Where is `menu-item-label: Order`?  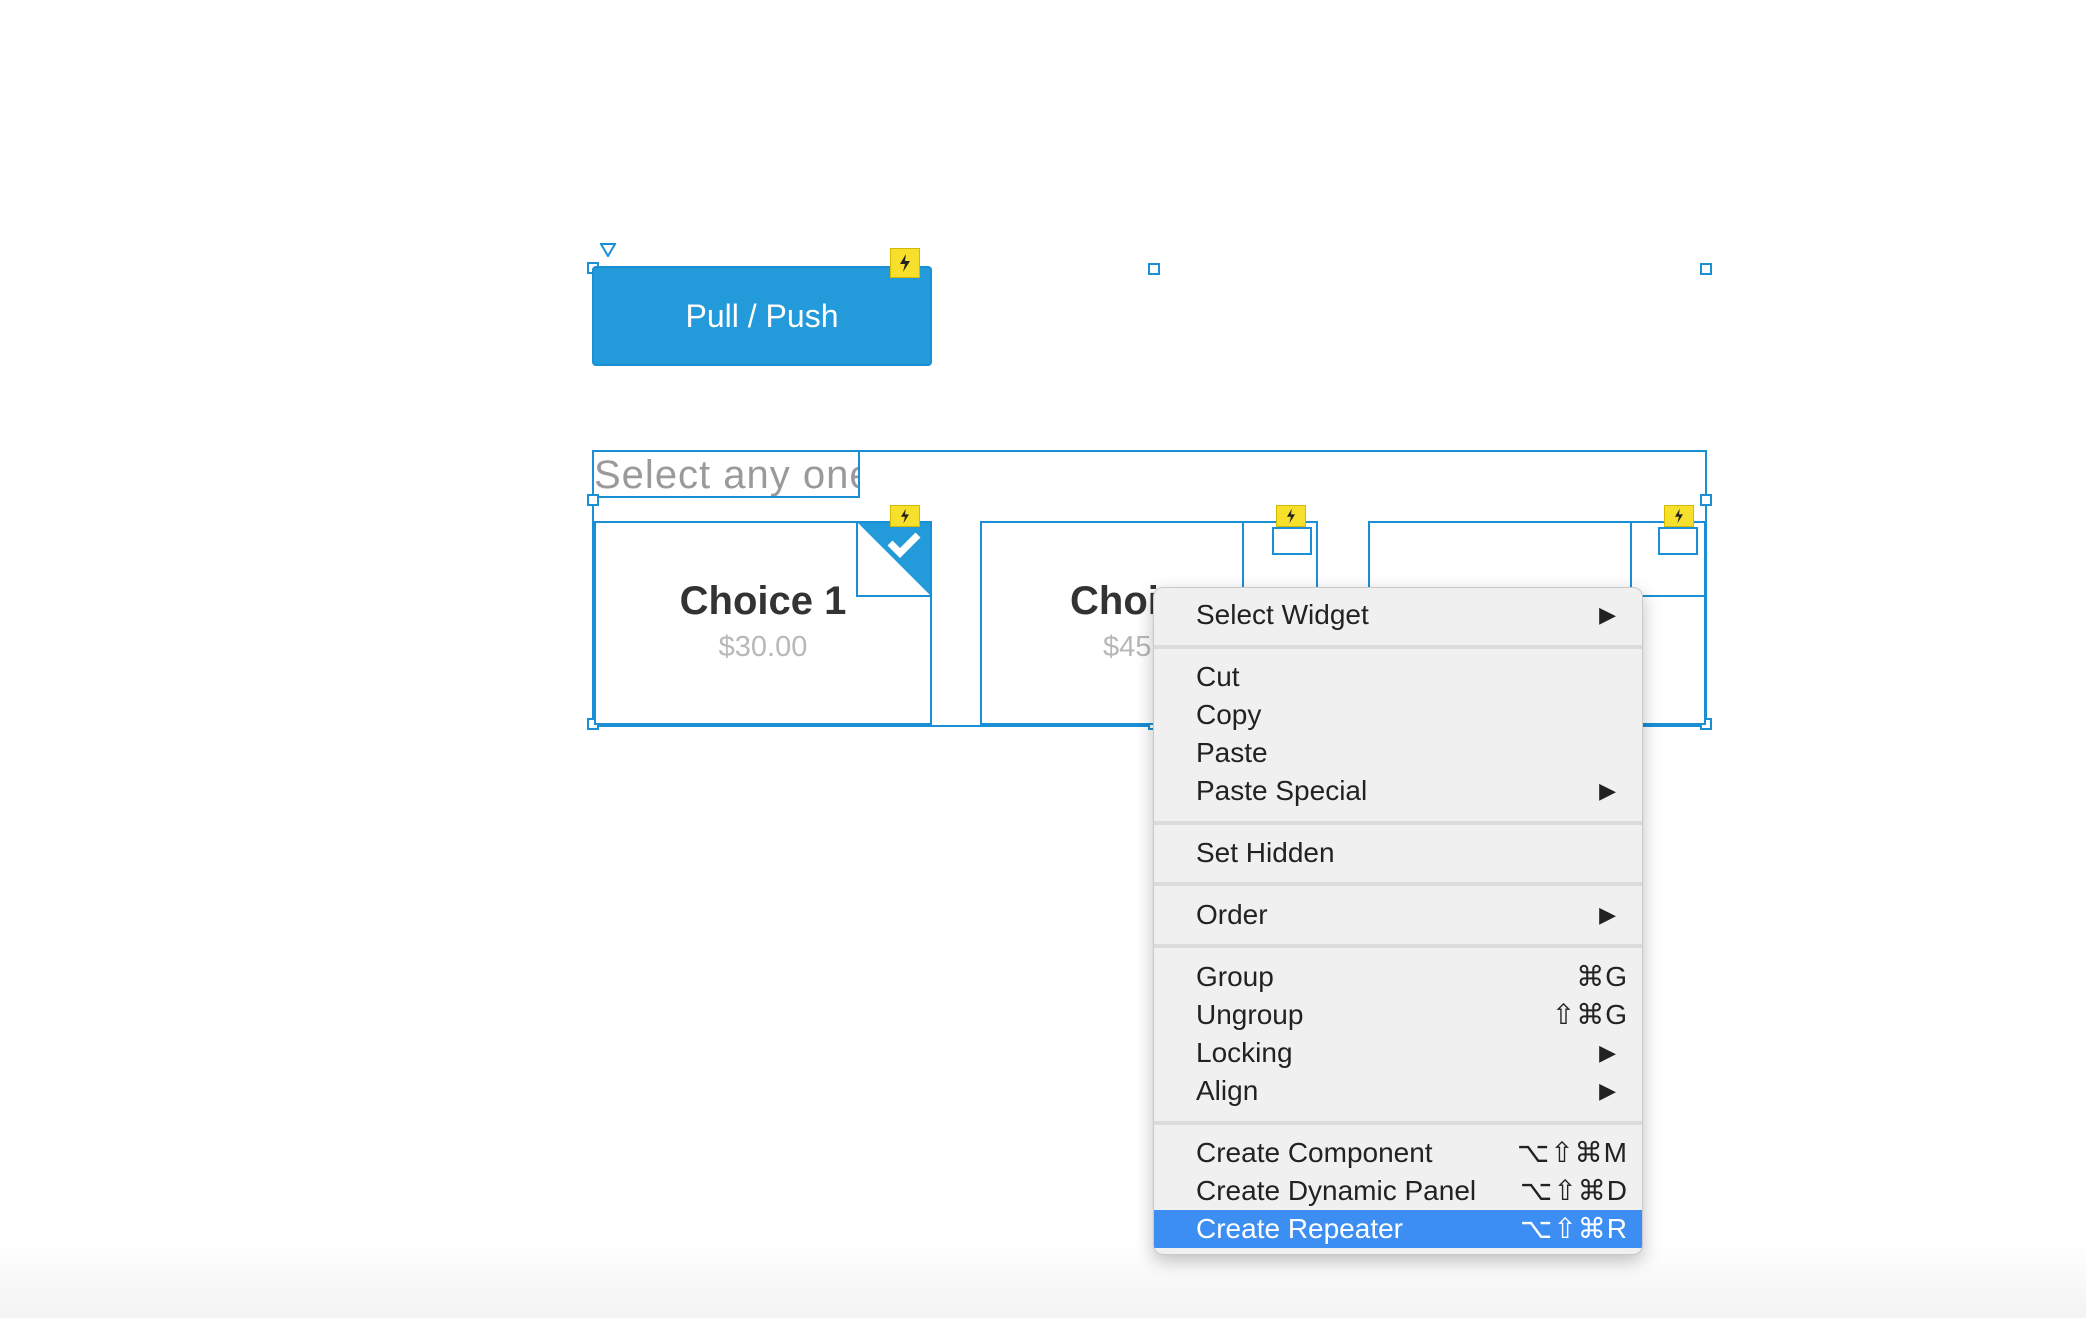
menu-item-label: Order is located at coordinates (1232, 914).